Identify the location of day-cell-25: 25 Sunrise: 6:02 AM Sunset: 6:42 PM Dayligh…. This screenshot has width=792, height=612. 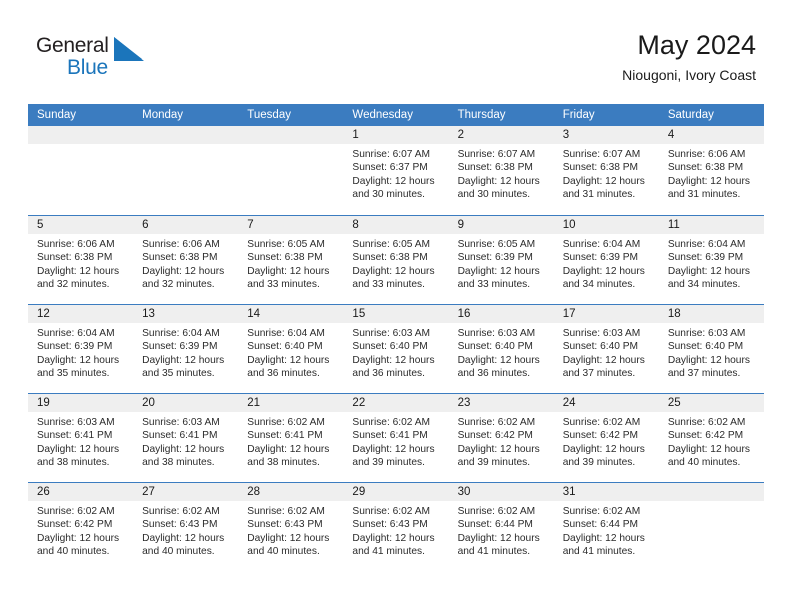
(711, 438).